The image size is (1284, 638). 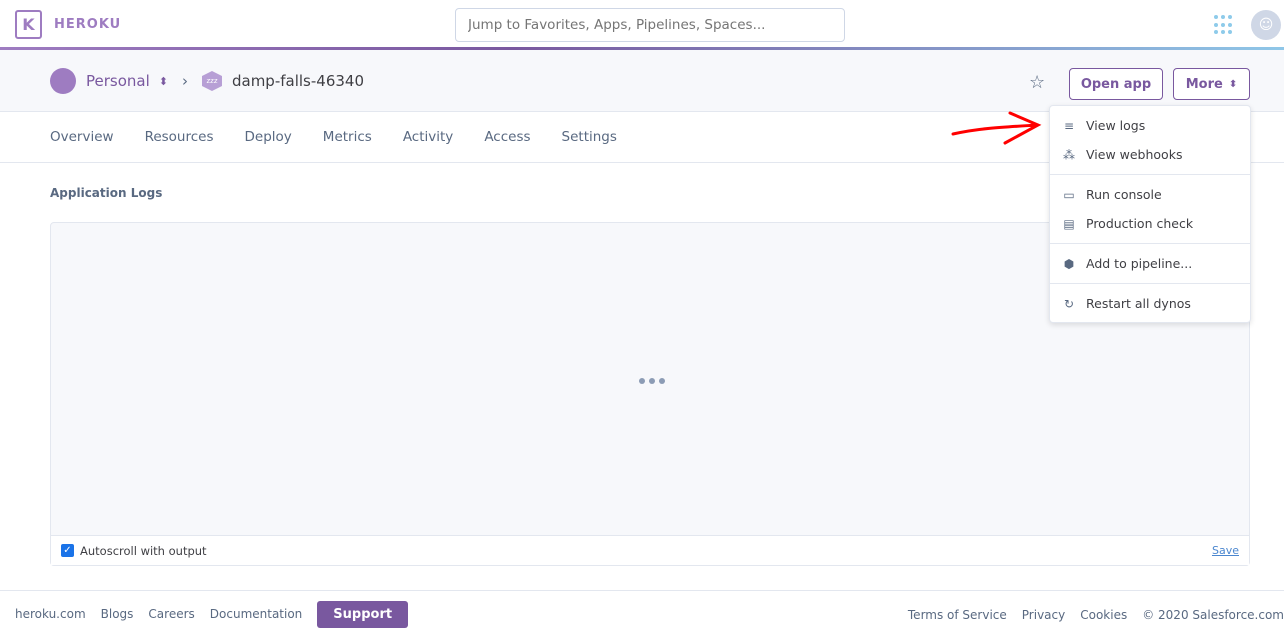 What do you see at coordinates (179, 137) in the screenshot?
I see `tab-resources: Resources` at bounding box center [179, 137].